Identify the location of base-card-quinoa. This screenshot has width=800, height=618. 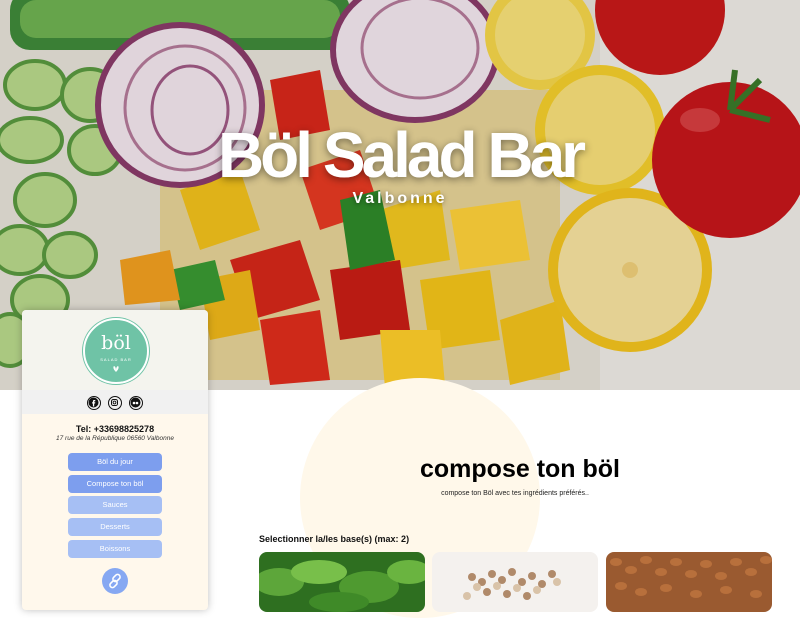
(515, 582).